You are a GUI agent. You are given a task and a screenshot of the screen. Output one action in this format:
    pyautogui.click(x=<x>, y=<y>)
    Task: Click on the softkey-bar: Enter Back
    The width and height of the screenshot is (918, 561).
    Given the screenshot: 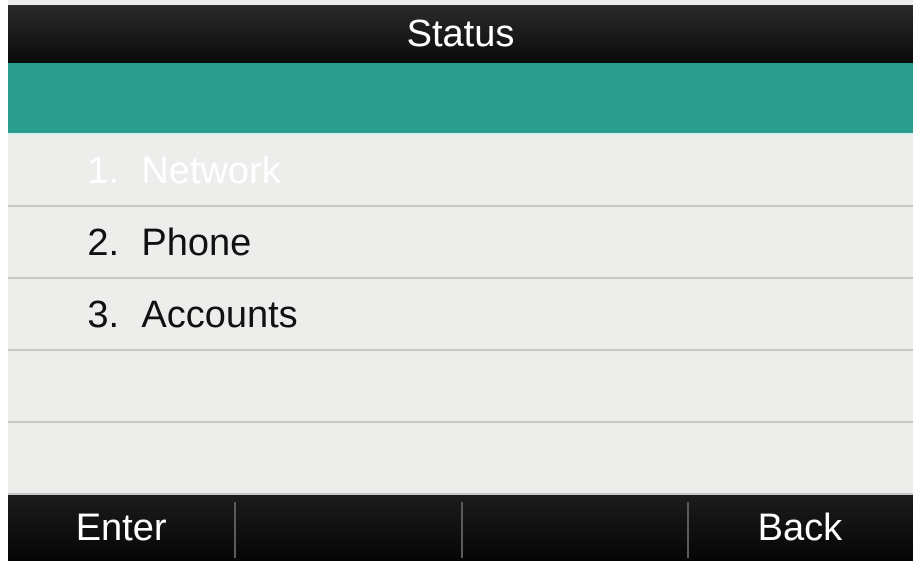 What is the action you would take?
    pyautogui.click(x=460, y=528)
    